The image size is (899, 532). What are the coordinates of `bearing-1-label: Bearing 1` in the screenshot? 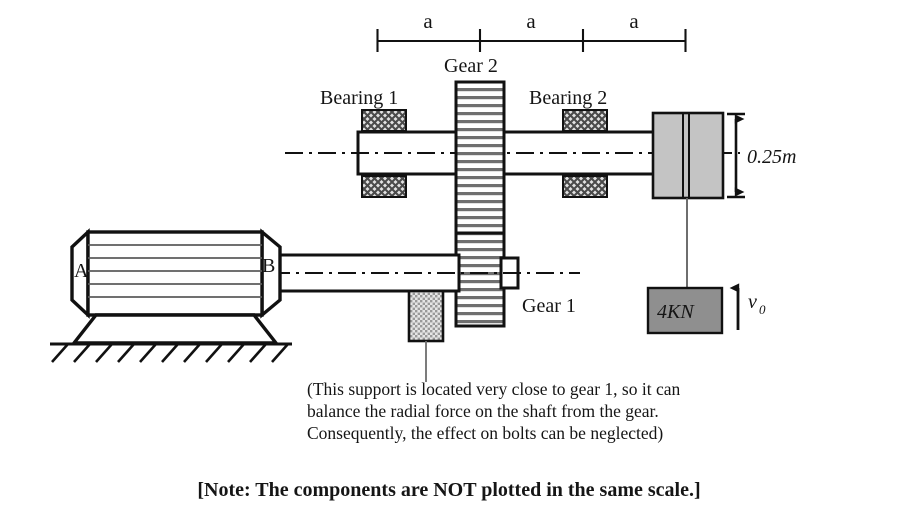 It's located at (359, 98).